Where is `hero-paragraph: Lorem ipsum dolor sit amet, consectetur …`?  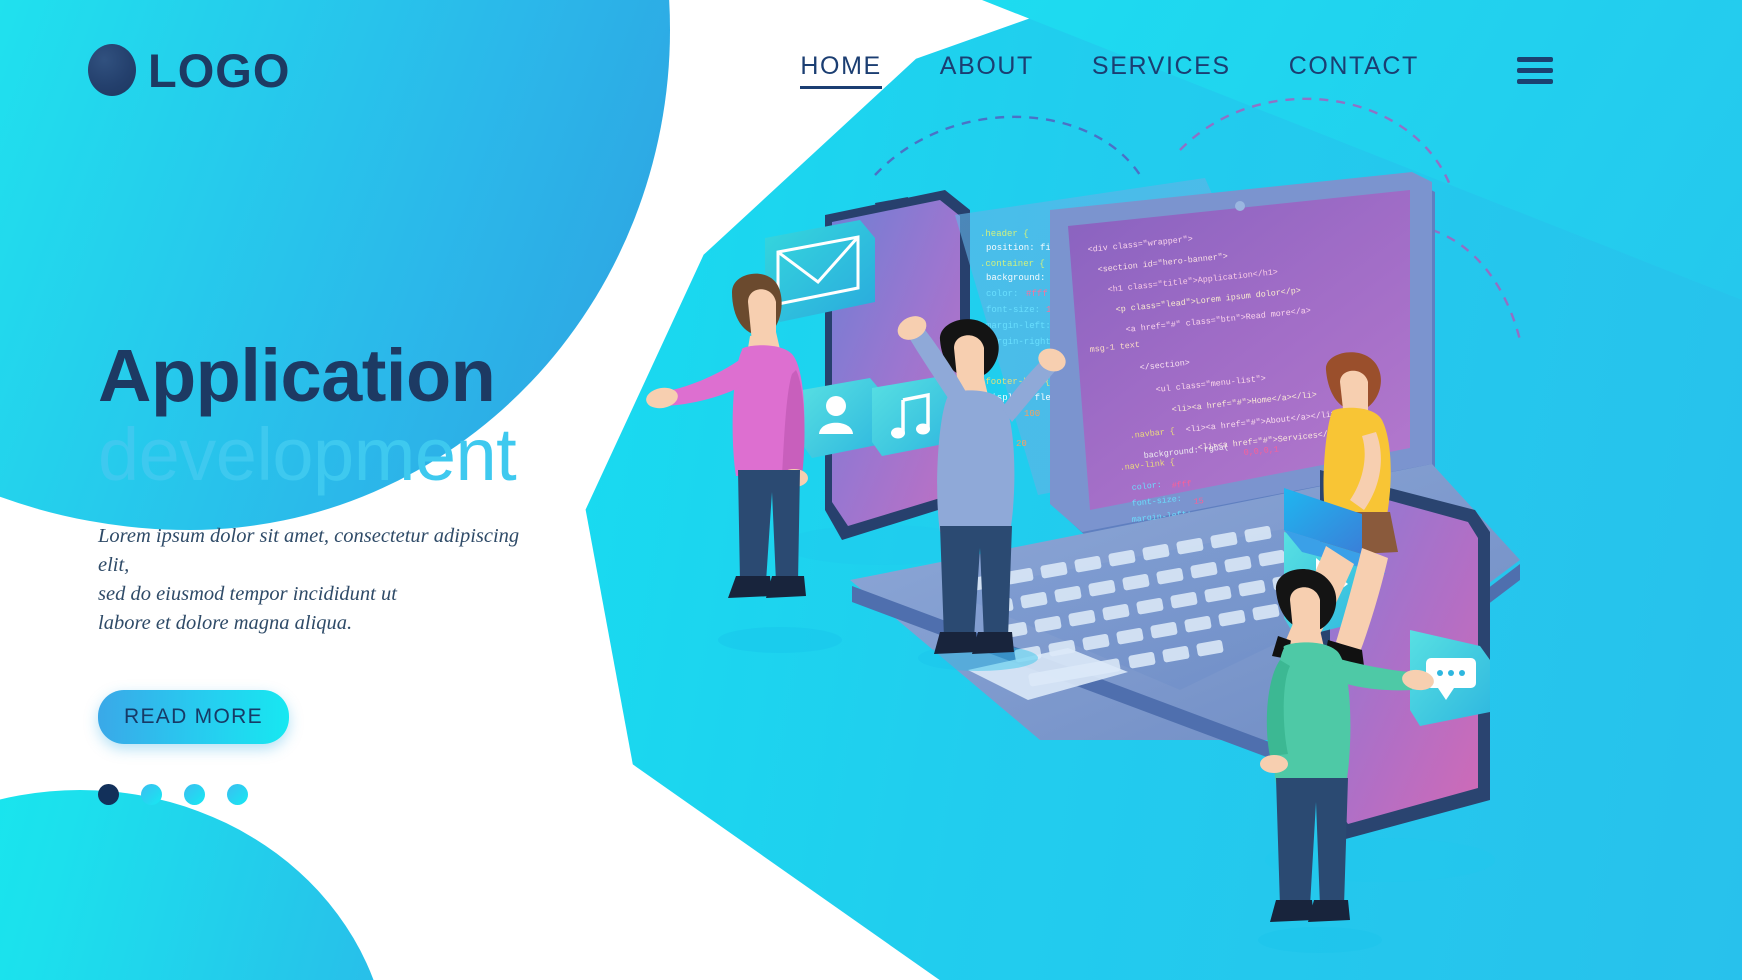
hero-paragraph: Lorem ipsum dolor sit amet, consectetur … is located at coordinates (313, 580).